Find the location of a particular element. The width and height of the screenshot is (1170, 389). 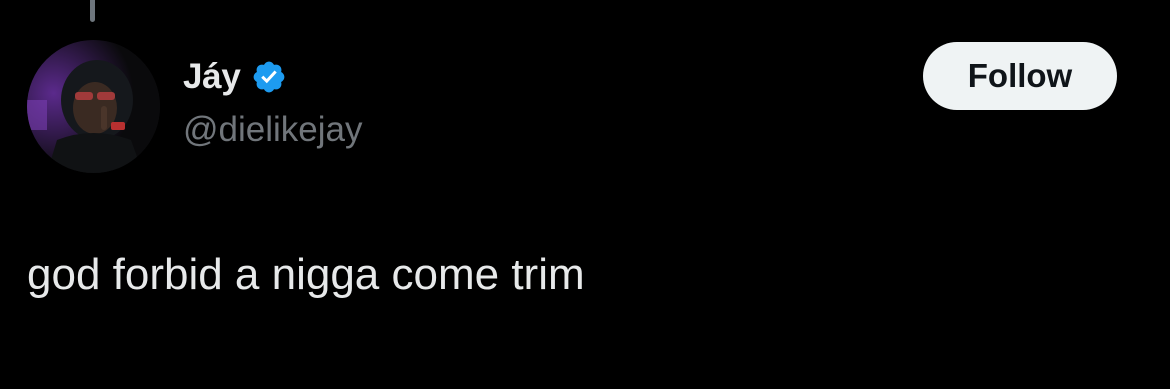

display-name: Jáy is located at coordinates (212, 77).